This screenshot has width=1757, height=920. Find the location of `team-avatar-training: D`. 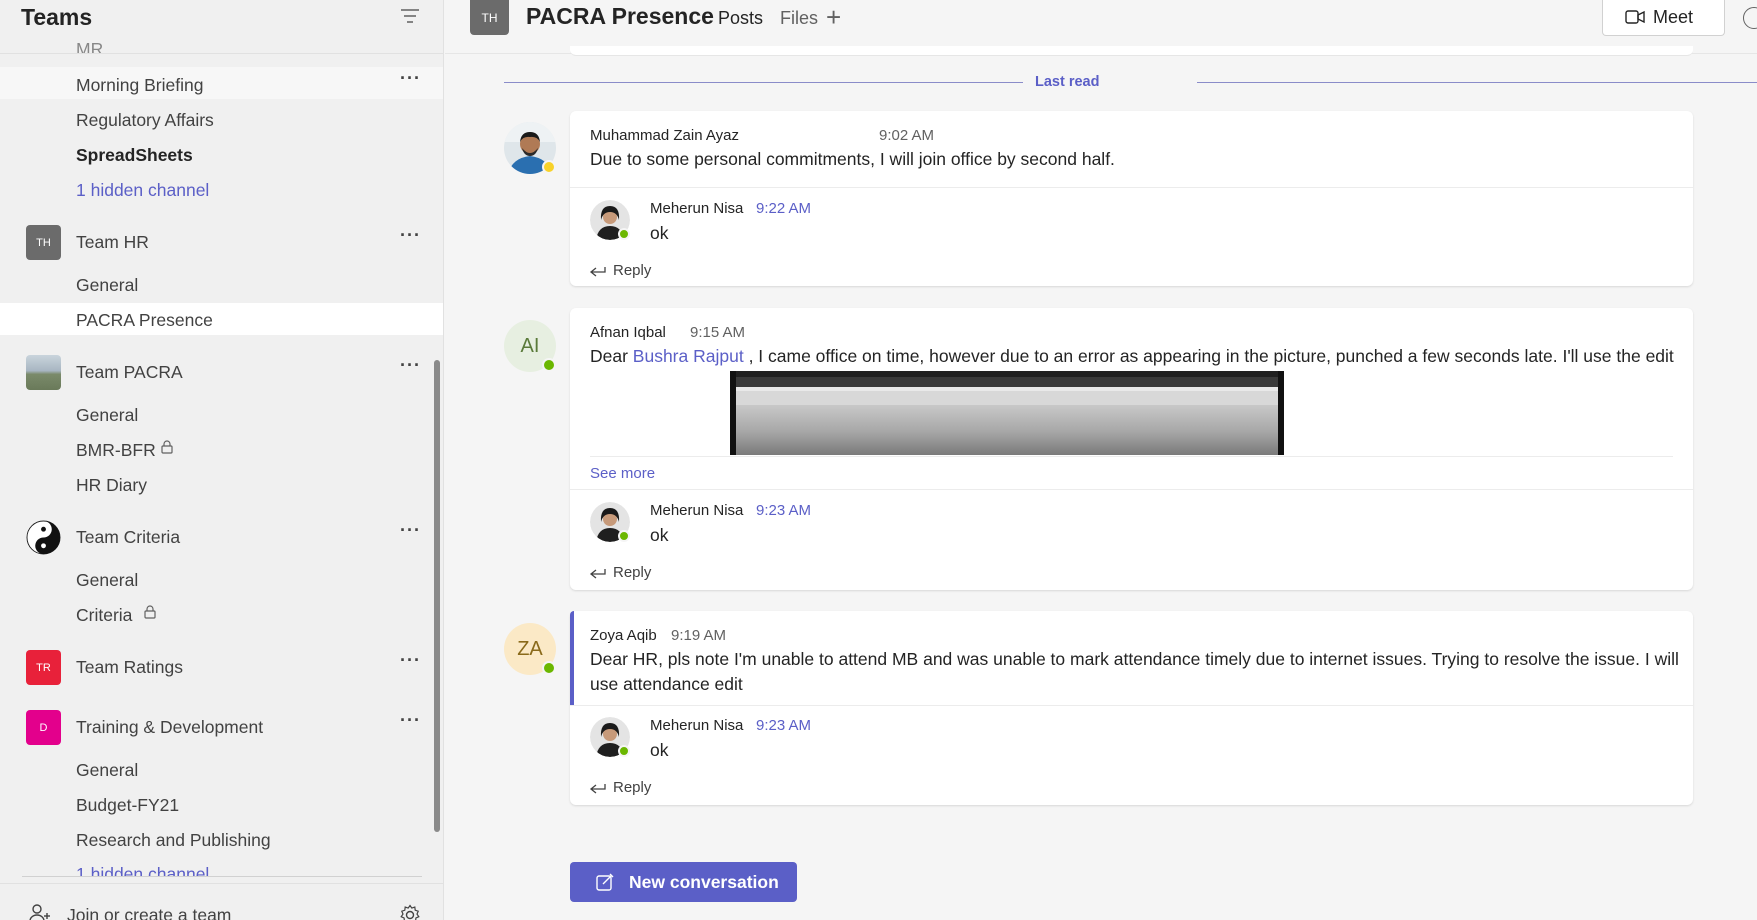

team-avatar-training: D is located at coordinates (43, 727).